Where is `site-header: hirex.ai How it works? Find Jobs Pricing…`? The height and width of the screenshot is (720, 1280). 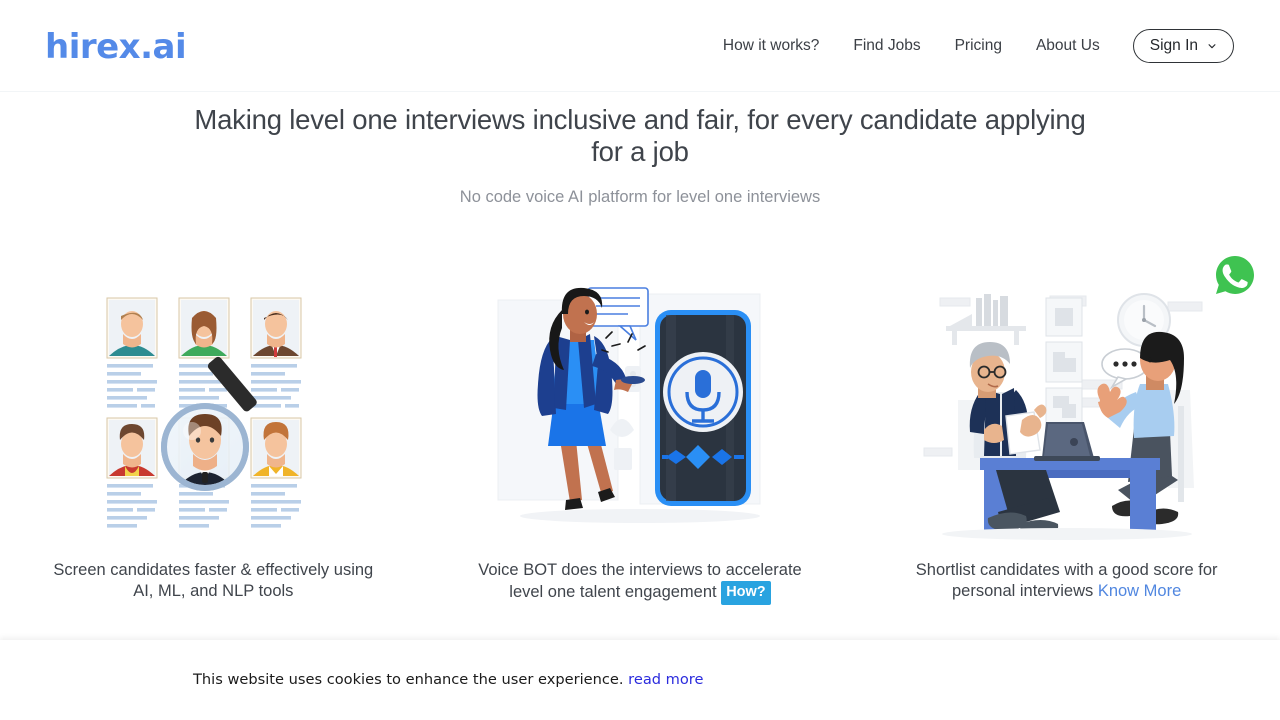
site-header: hirex.ai How it works? Find Jobs Pricing… is located at coordinates (640, 46).